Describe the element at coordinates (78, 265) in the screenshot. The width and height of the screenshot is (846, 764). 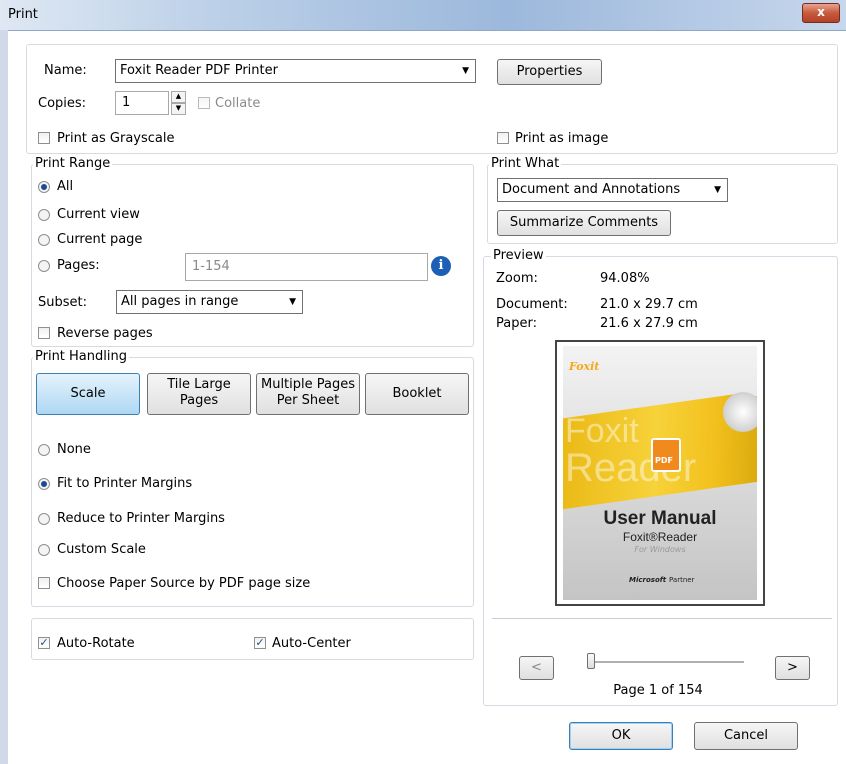
I see `range-pages-label: Pages:` at that location.